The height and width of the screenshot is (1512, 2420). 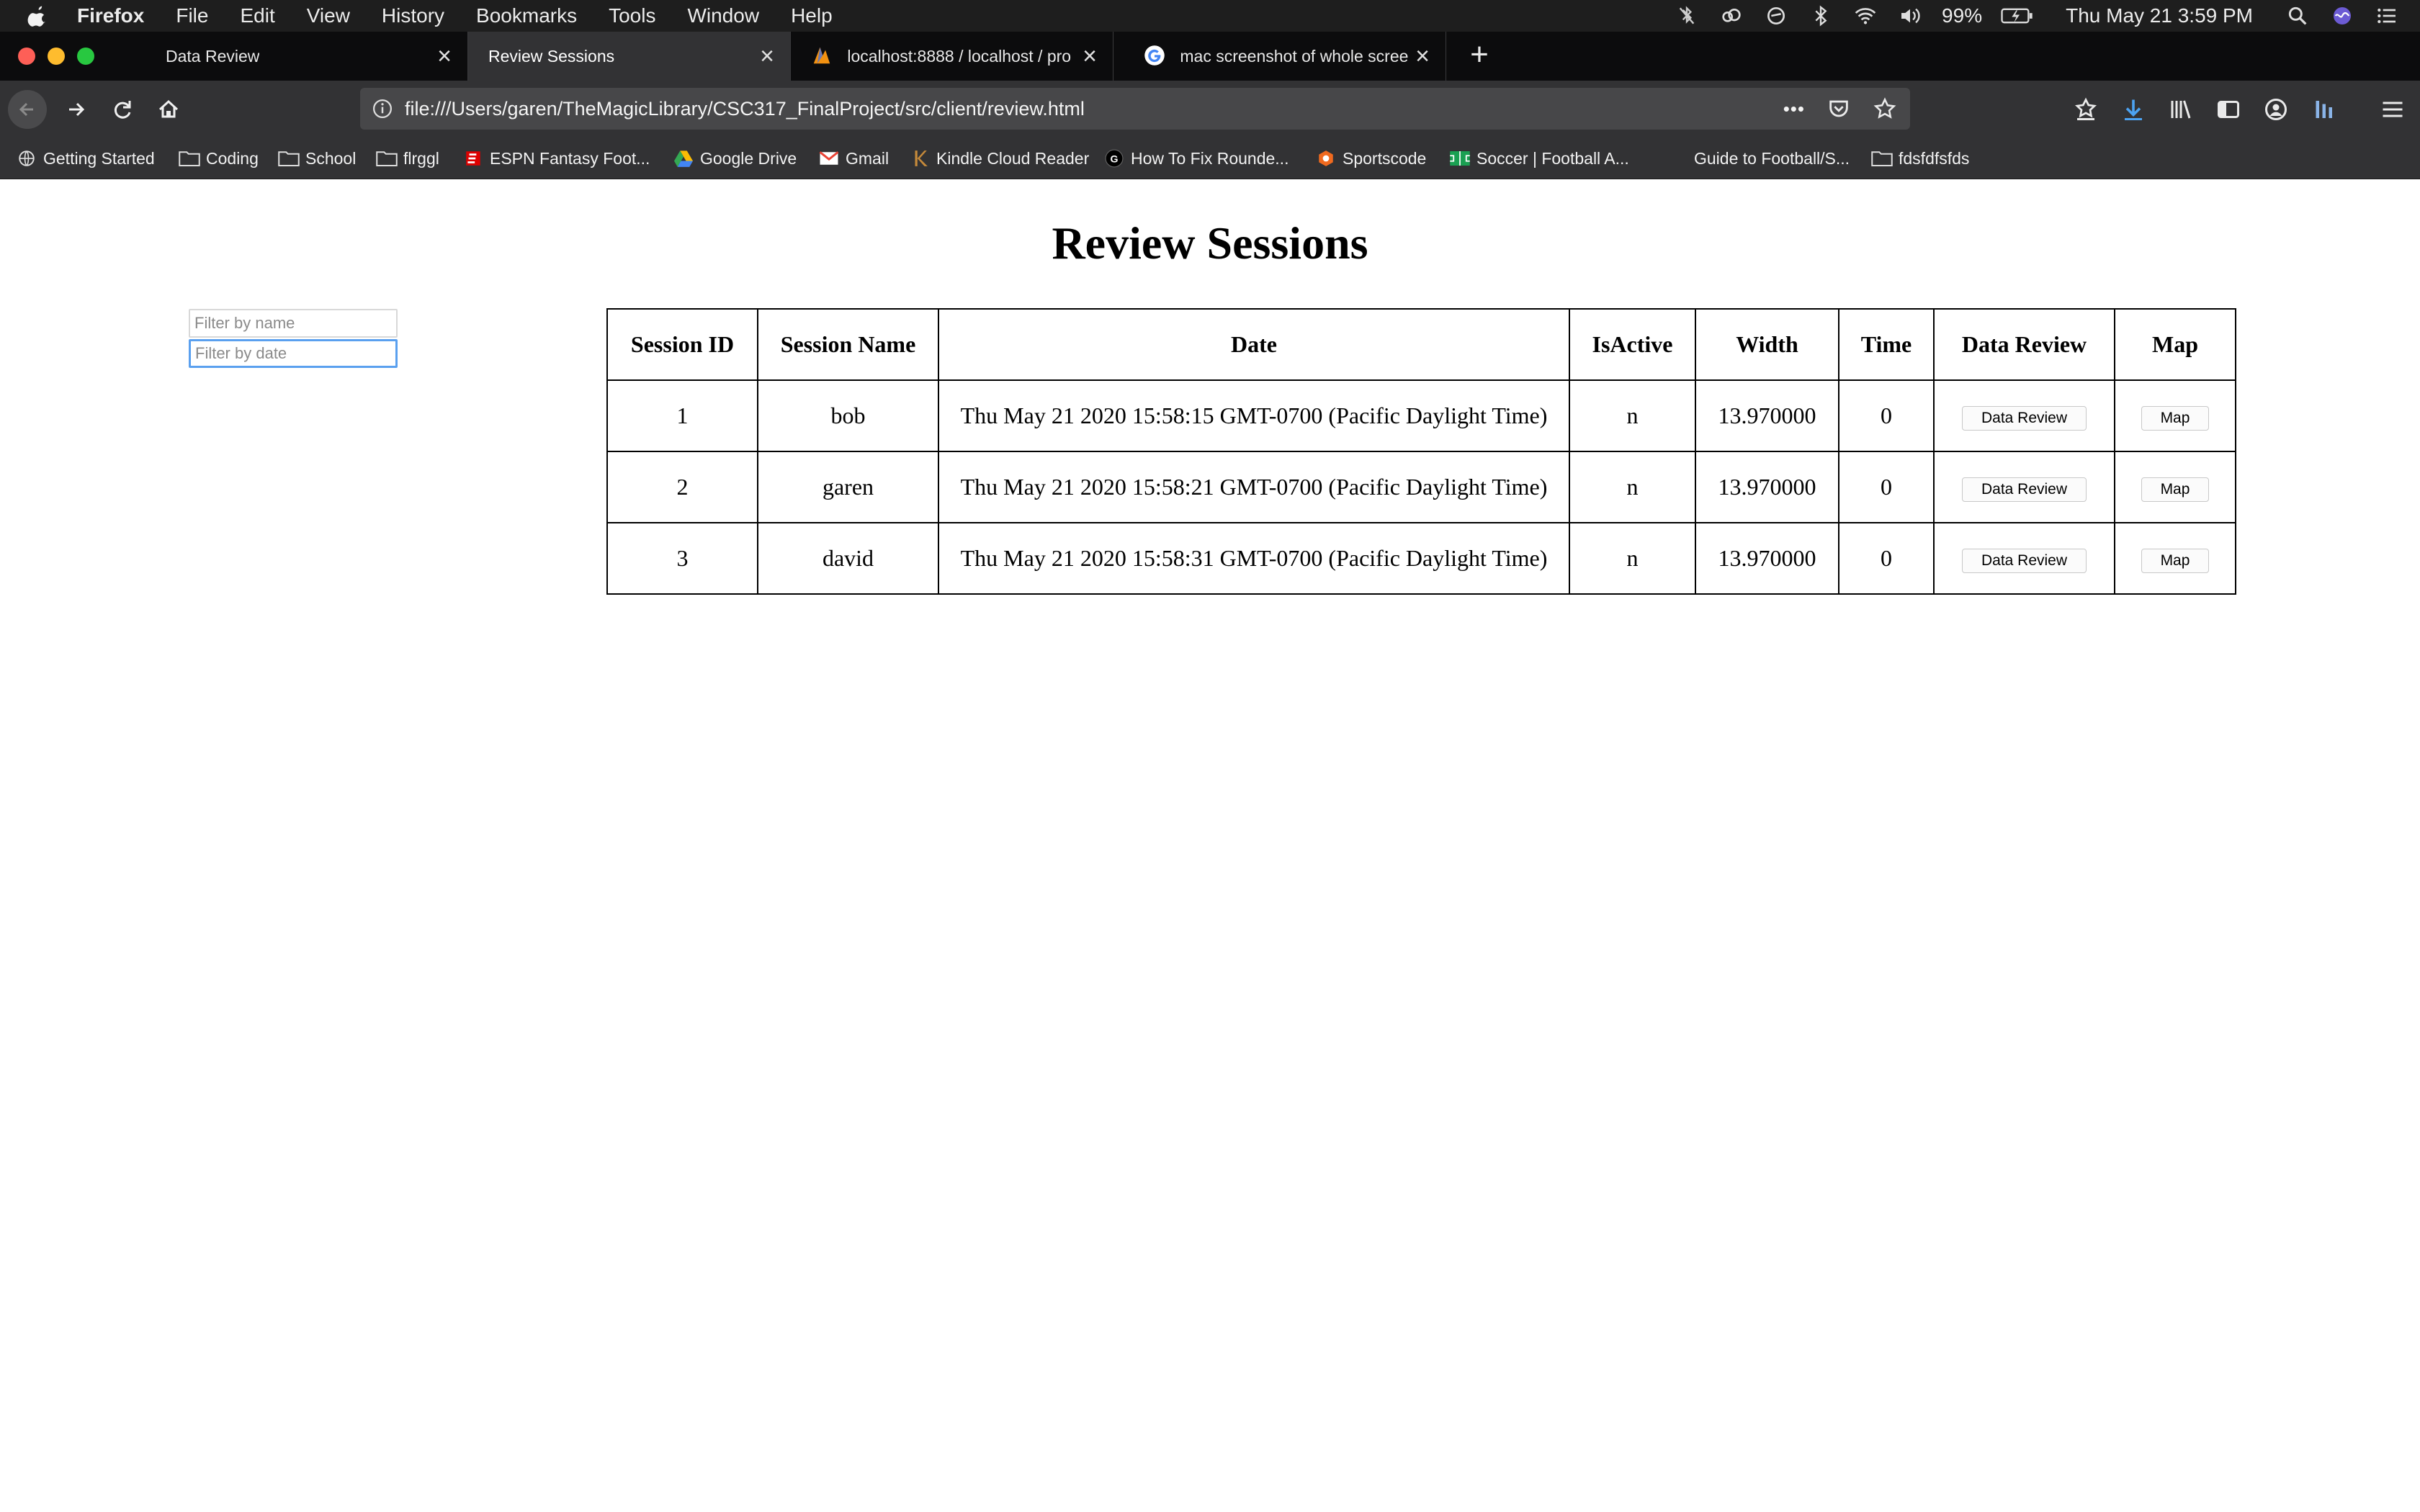 I want to click on filter-by-date-input, so click(x=293, y=353).